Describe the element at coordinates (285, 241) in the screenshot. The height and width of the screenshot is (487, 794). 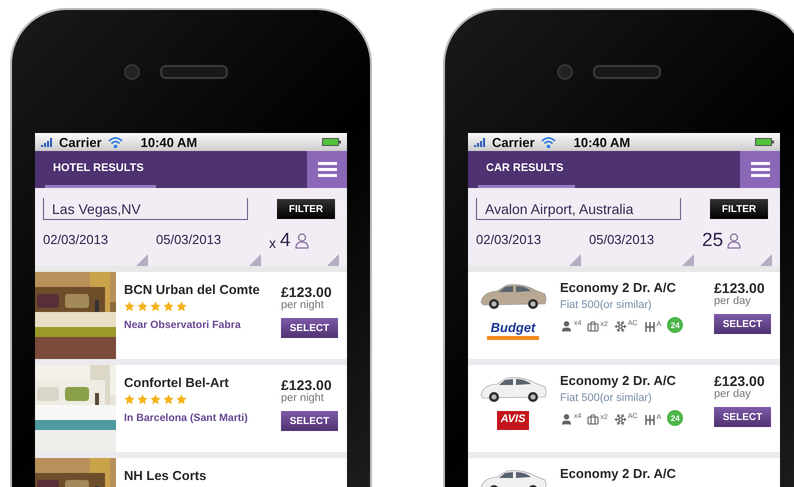
I see `guest-count: 4` at that location.